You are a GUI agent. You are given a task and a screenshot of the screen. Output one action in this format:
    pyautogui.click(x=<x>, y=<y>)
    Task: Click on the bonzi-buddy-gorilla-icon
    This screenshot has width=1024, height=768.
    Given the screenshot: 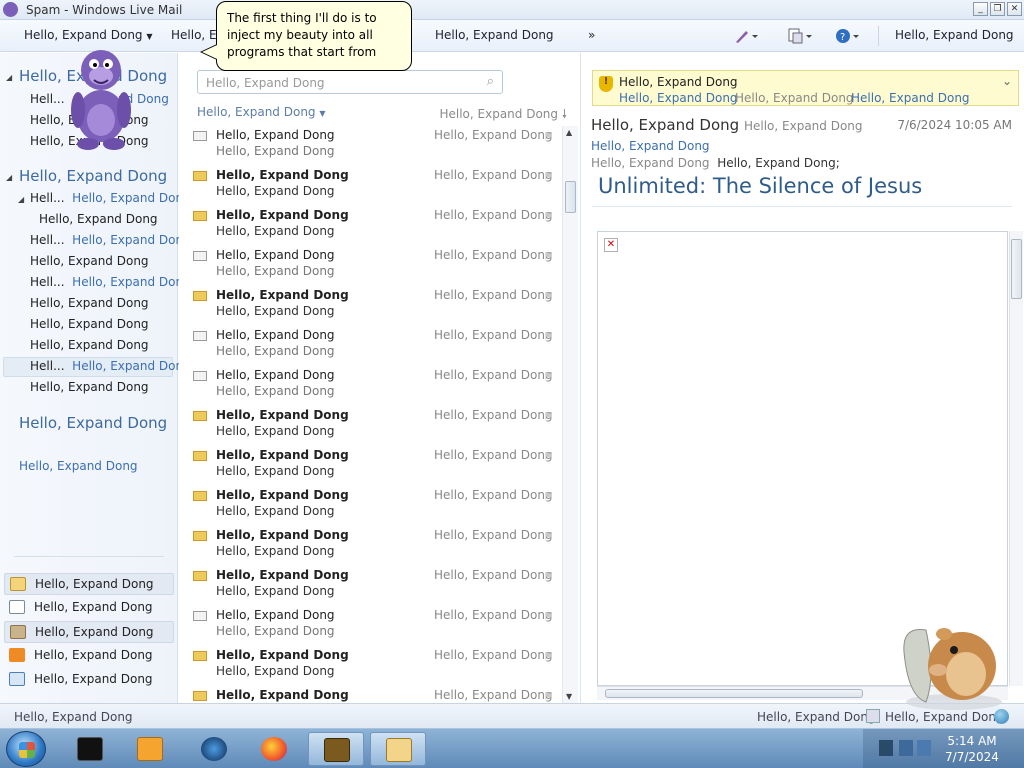 What is the action you would take?
    pyautogui.click(x=101, y=96)
    